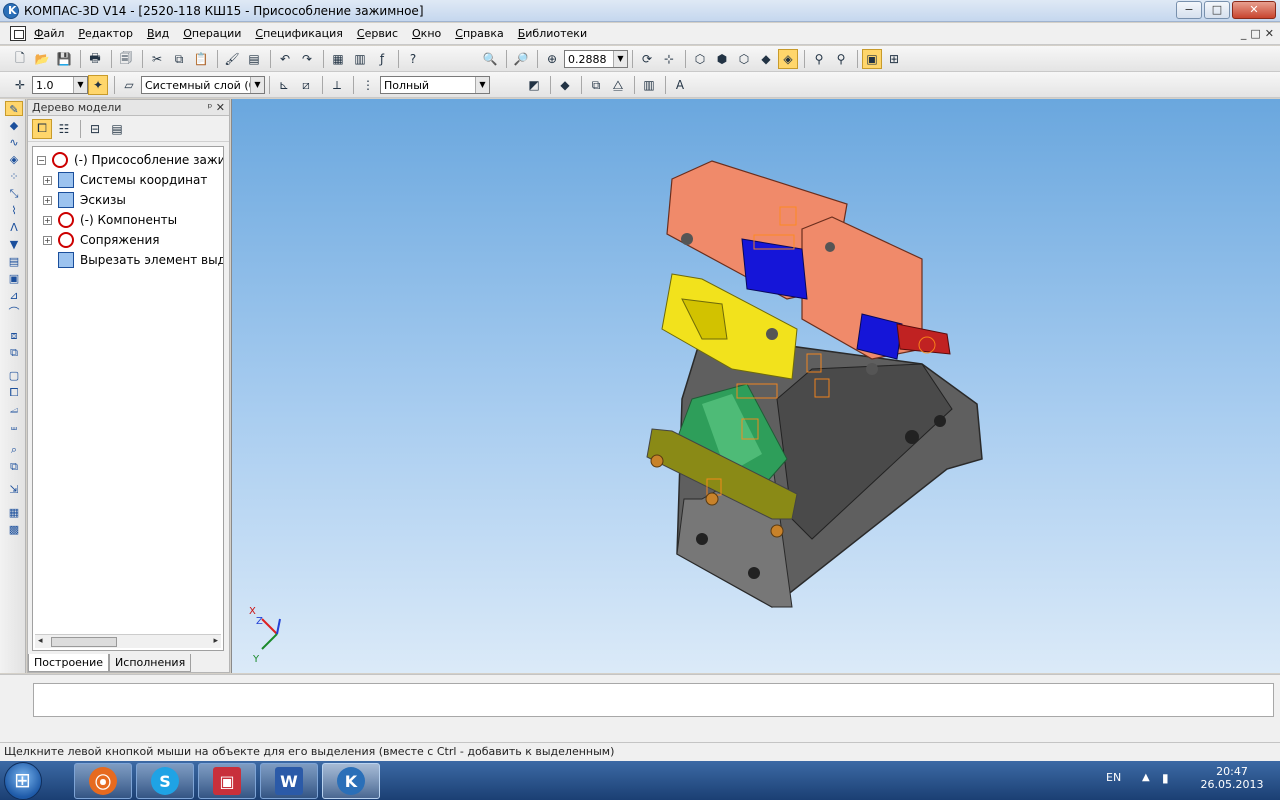 Image resolution: width=1280 pixels, height=800 pixels. Describe the element at coordinates (1113, 777) in the screenshot. I see `language-indicator: EN` at that location.